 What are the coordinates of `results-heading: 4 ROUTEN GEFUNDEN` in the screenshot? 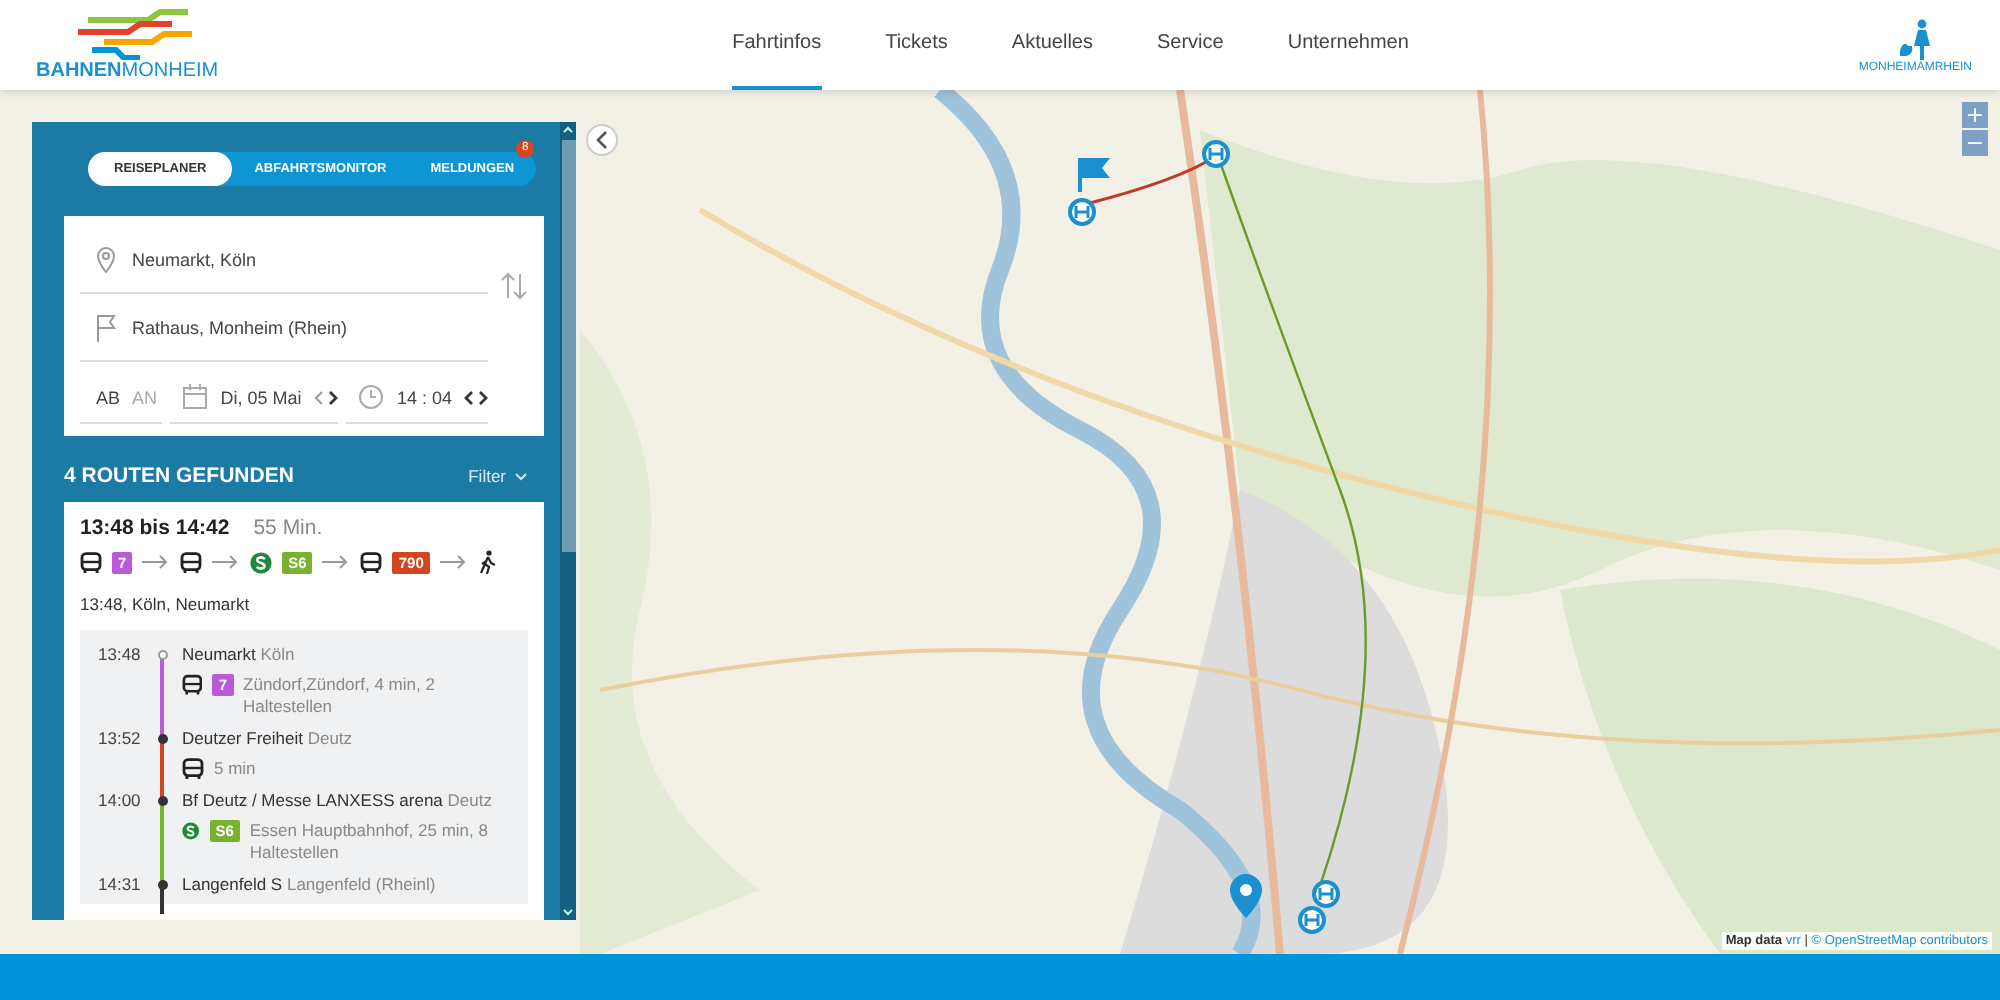 It's located at (179, 476).